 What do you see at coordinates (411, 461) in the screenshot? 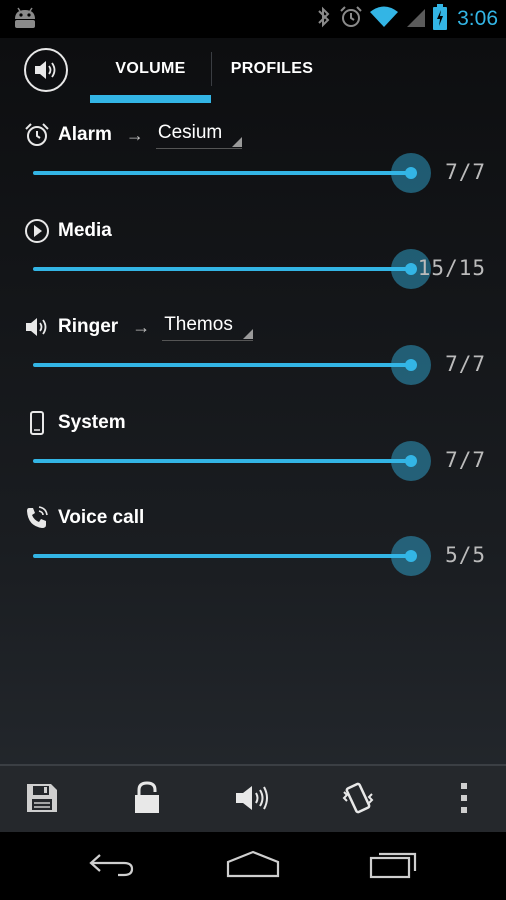
I see `system-slider-thumb-dot` at bounding box center [411, 461].